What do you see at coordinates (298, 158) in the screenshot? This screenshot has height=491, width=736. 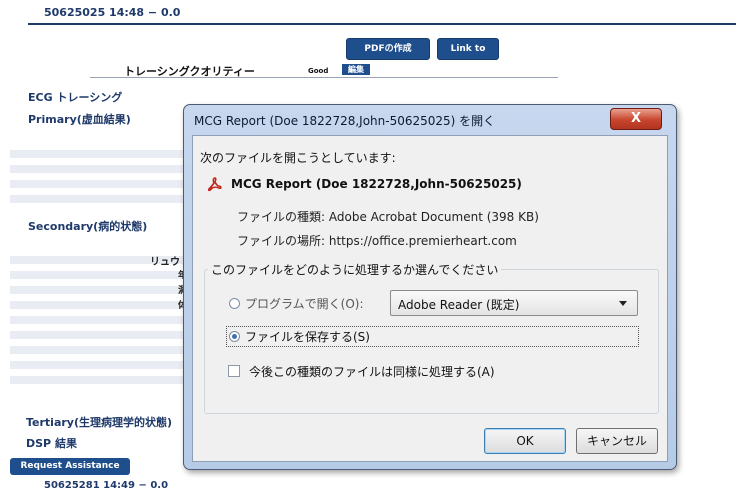 I see `dialog-intro-text: 次のファイルを開こうとしています:` at bounding box center [298, 158].